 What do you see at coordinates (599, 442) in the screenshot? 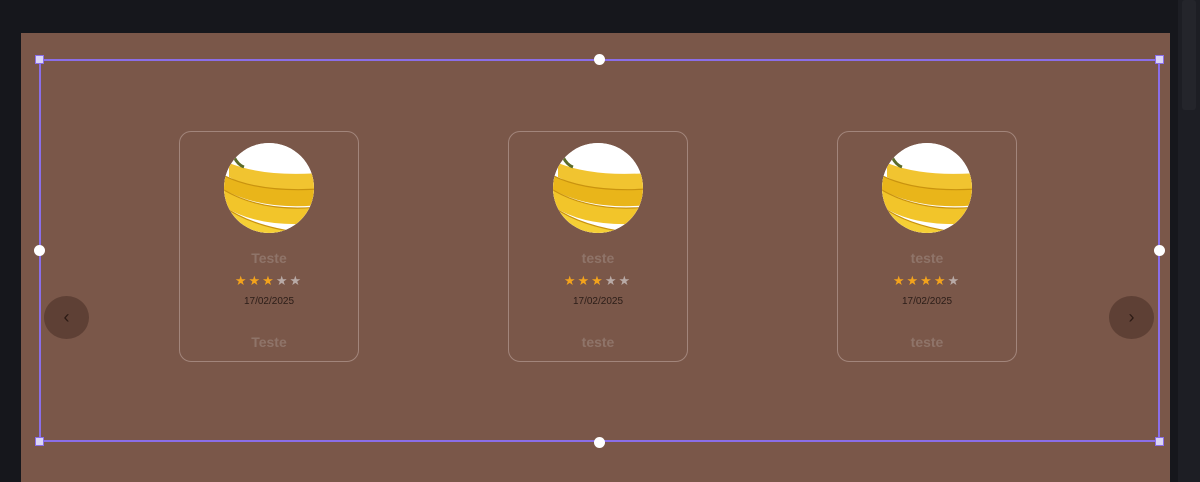
I see `resize-handle-bottom` at bounding box center [599, 442].